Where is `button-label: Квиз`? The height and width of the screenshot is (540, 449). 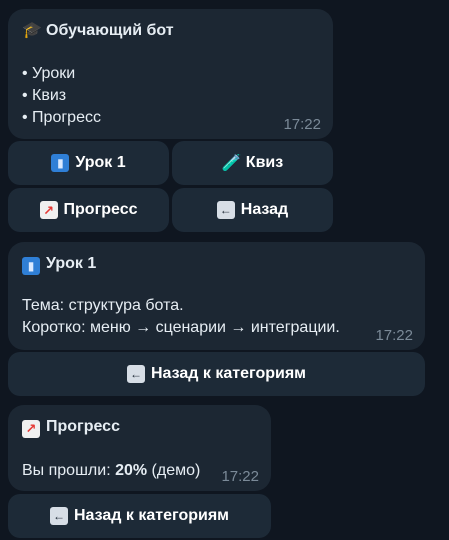
button-label: Квиз is located at coordinates (264, 162).